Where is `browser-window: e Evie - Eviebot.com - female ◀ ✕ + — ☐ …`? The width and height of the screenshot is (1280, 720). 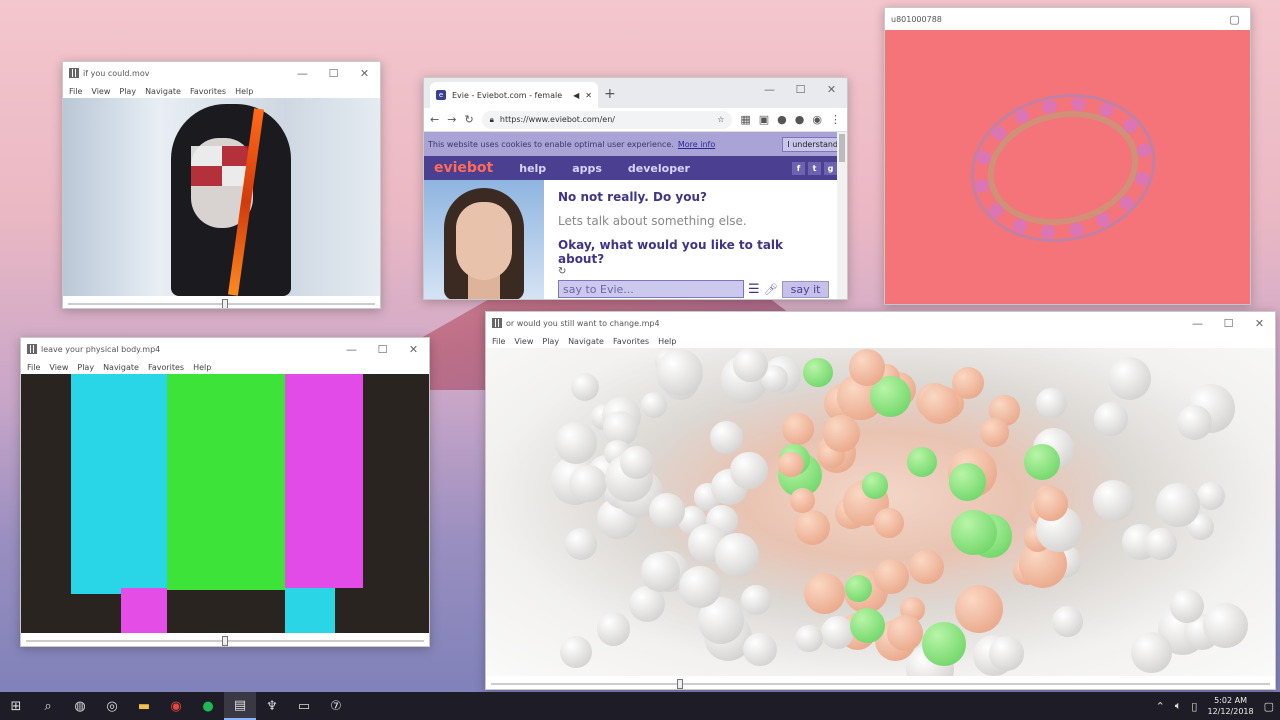
browser-window: e Evie - Eviebot.com - female ◀ ✕ + — ☐ … is located at coordinates (635, 188).